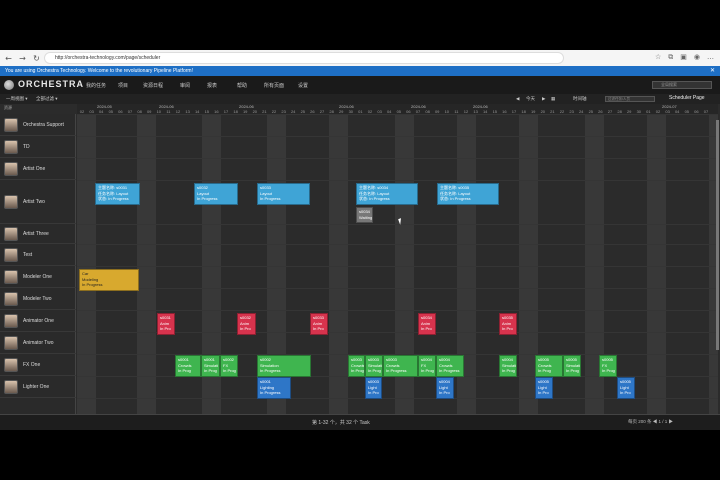 This screenshot has width=720, height=480. I want to click on resource-row: Modeler One, so click(38, 277).